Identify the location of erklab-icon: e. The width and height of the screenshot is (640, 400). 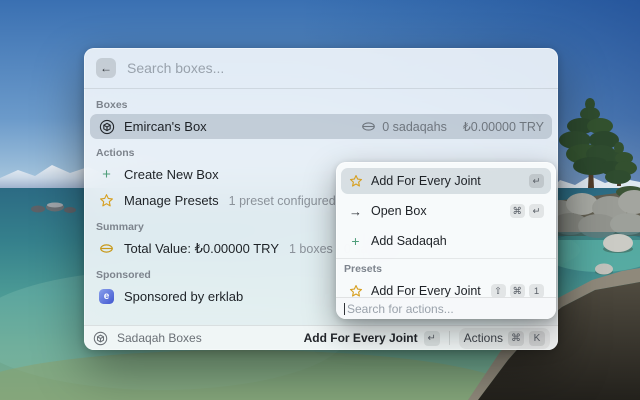
(106, 297).